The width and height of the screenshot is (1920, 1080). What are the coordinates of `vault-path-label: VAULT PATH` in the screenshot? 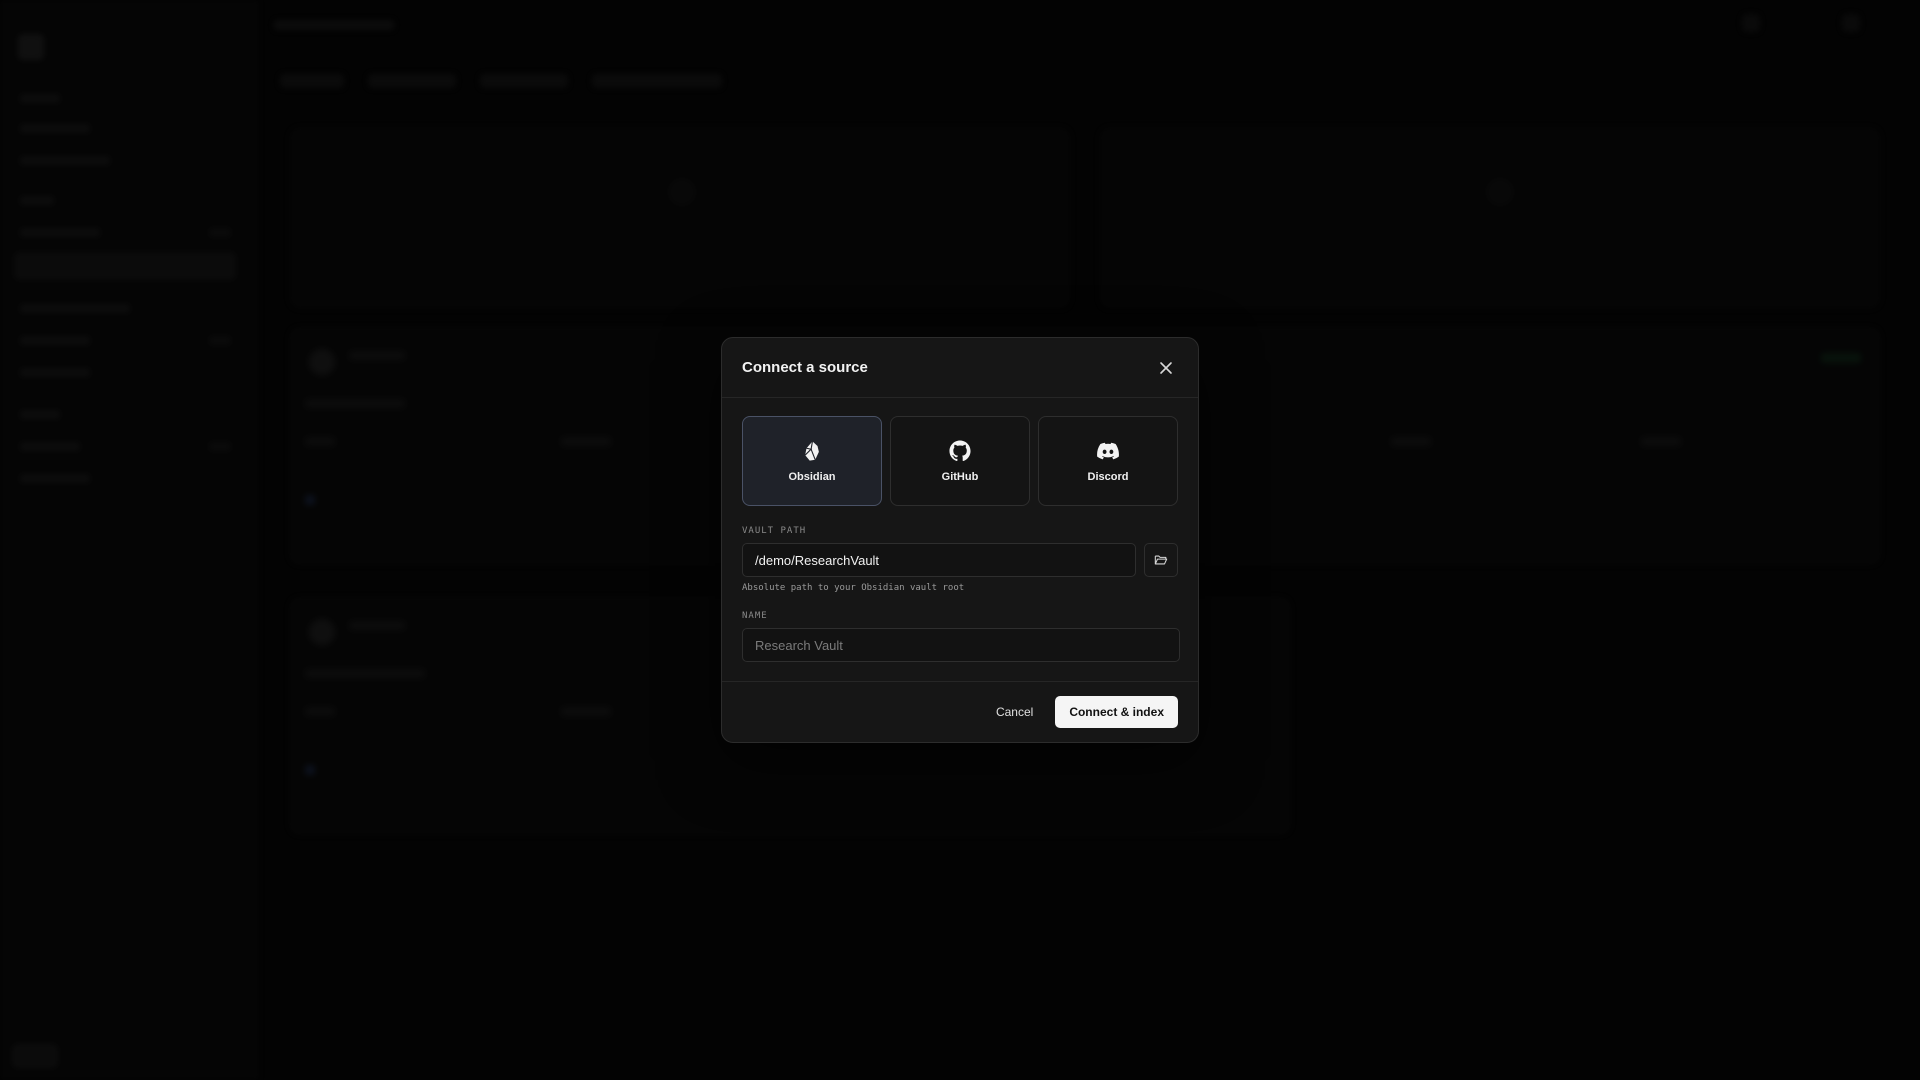 It's located at (774, 531).